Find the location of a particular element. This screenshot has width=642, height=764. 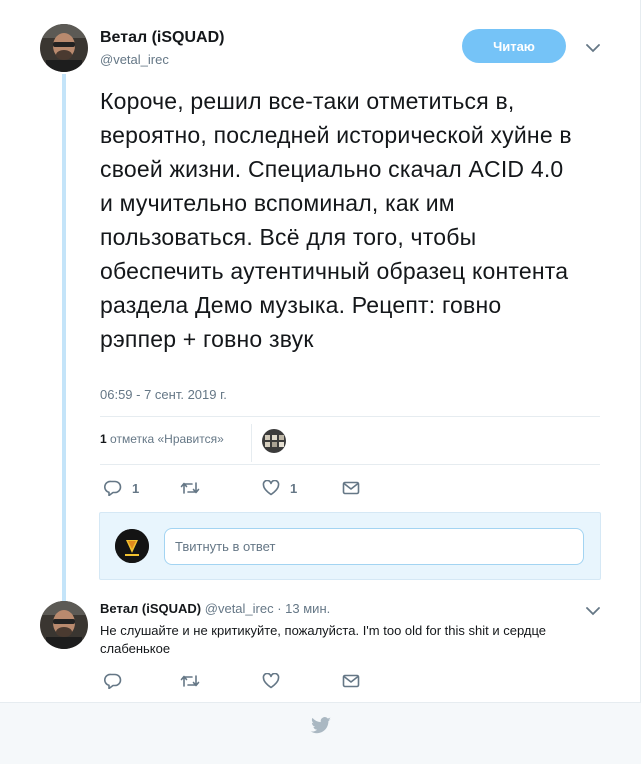

following-button: Читаю is located at coordinates (514, 46).